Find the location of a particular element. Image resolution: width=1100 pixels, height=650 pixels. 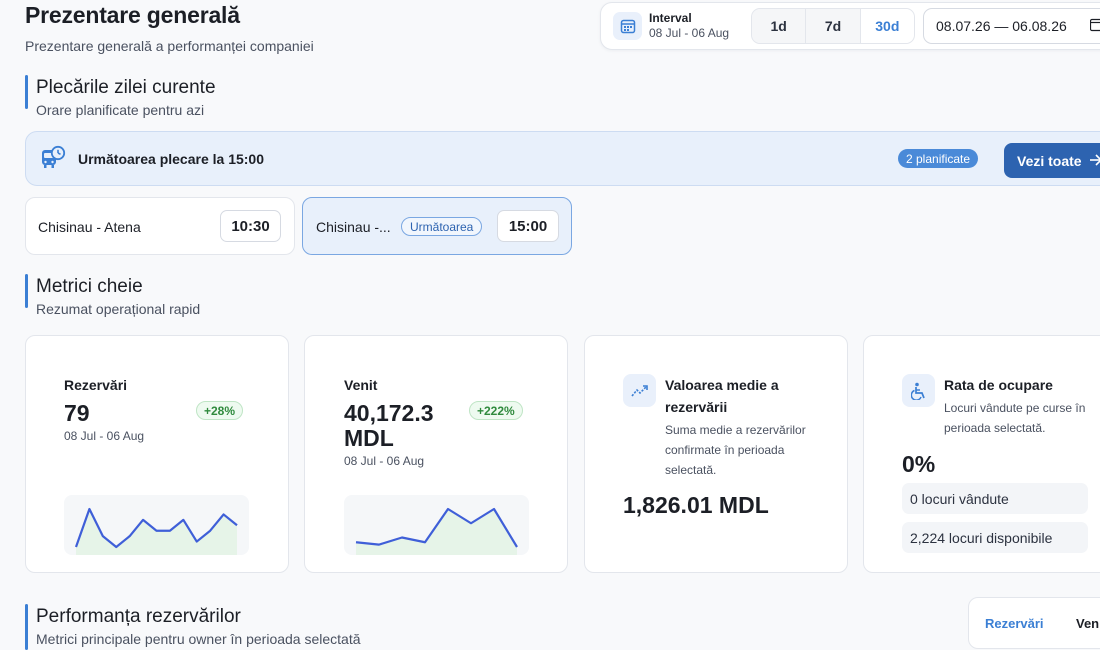

departure-time: 10:30 is located at coordinates (250, 226).